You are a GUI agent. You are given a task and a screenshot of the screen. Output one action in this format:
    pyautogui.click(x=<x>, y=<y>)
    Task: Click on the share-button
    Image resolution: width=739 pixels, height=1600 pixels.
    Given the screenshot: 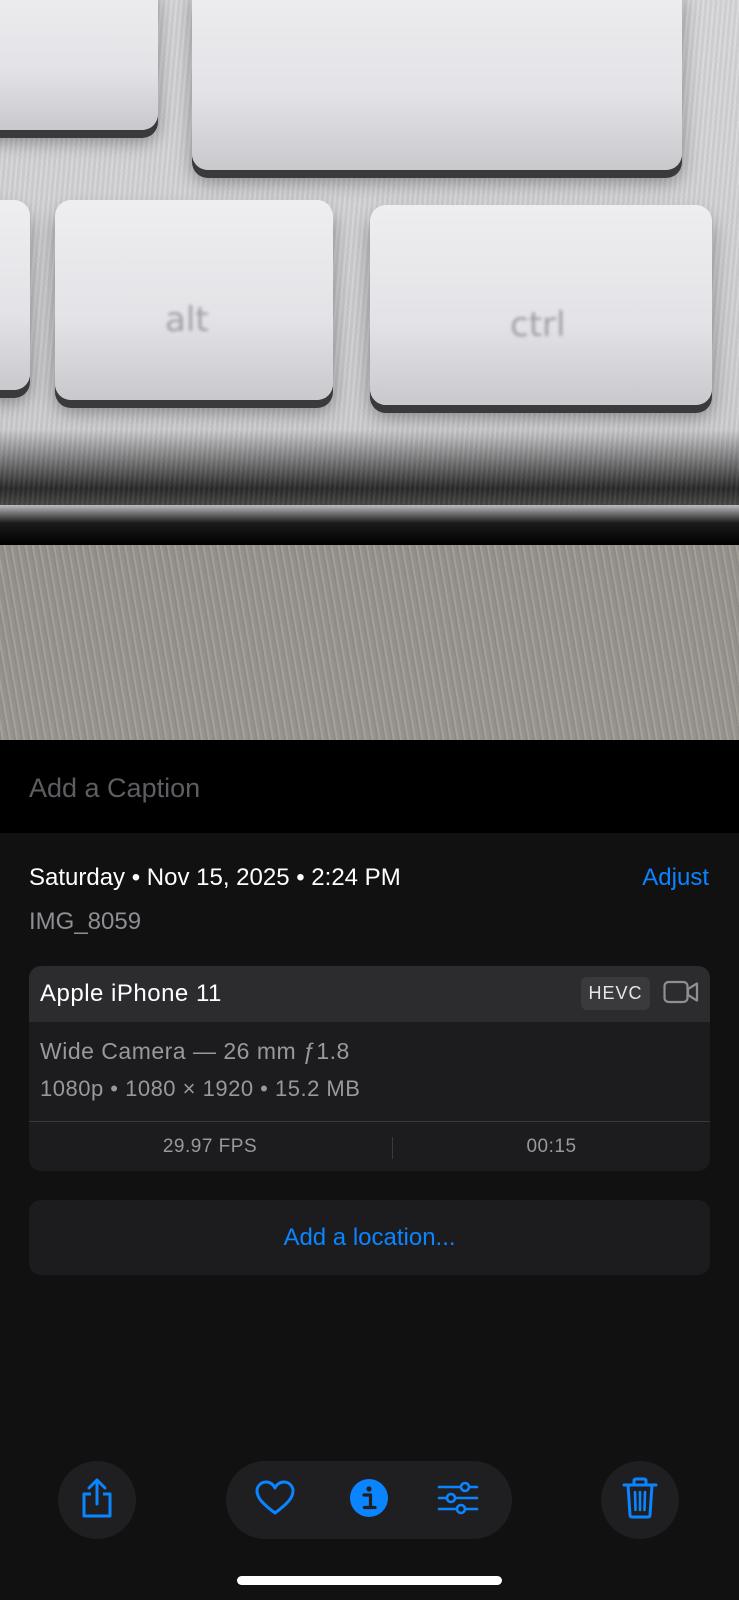 What is the action you would take?
    pyautogui.click(x=97, y=1500)
    